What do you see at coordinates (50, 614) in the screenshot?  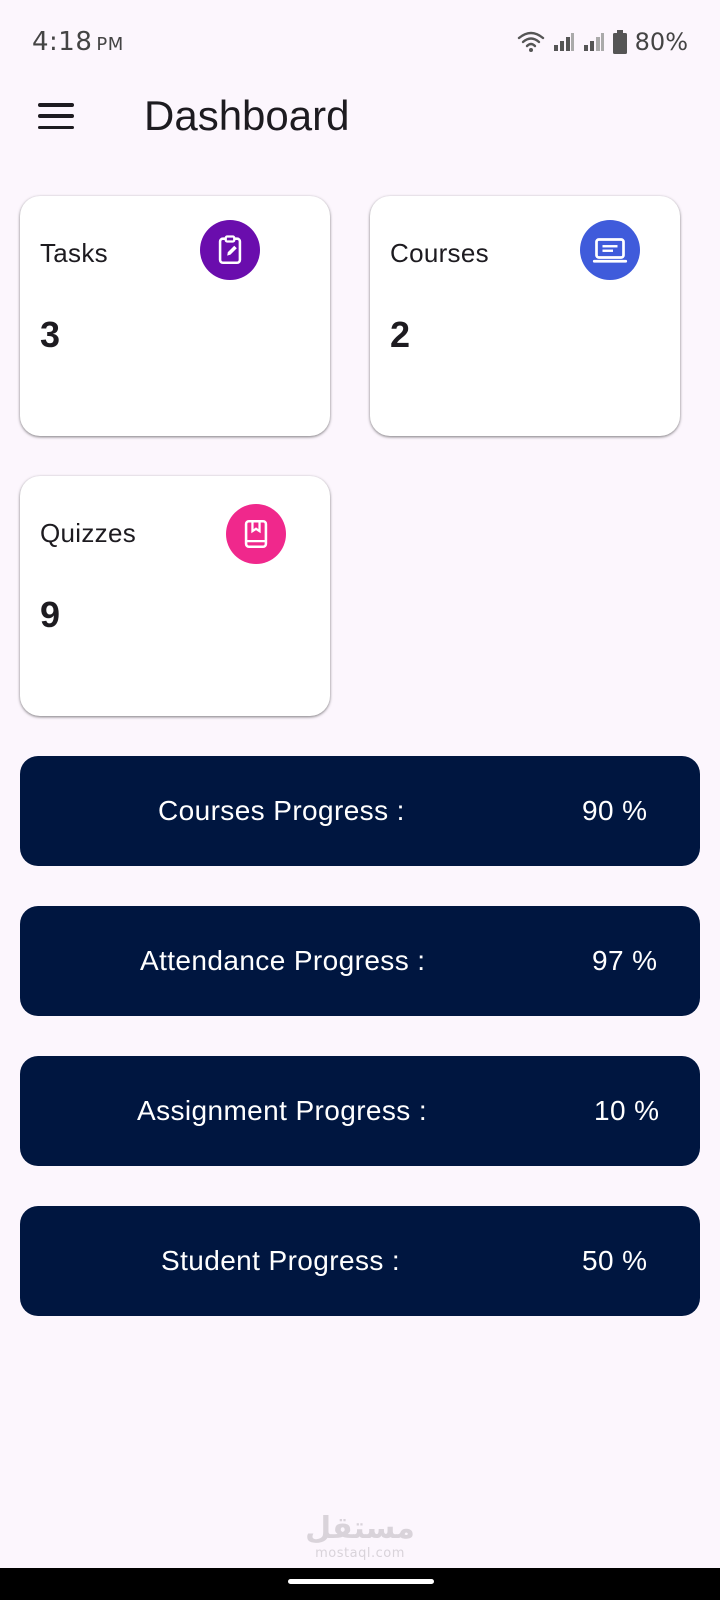 I see `quizzes-card-value: 9` at bounding box center [50, 614].